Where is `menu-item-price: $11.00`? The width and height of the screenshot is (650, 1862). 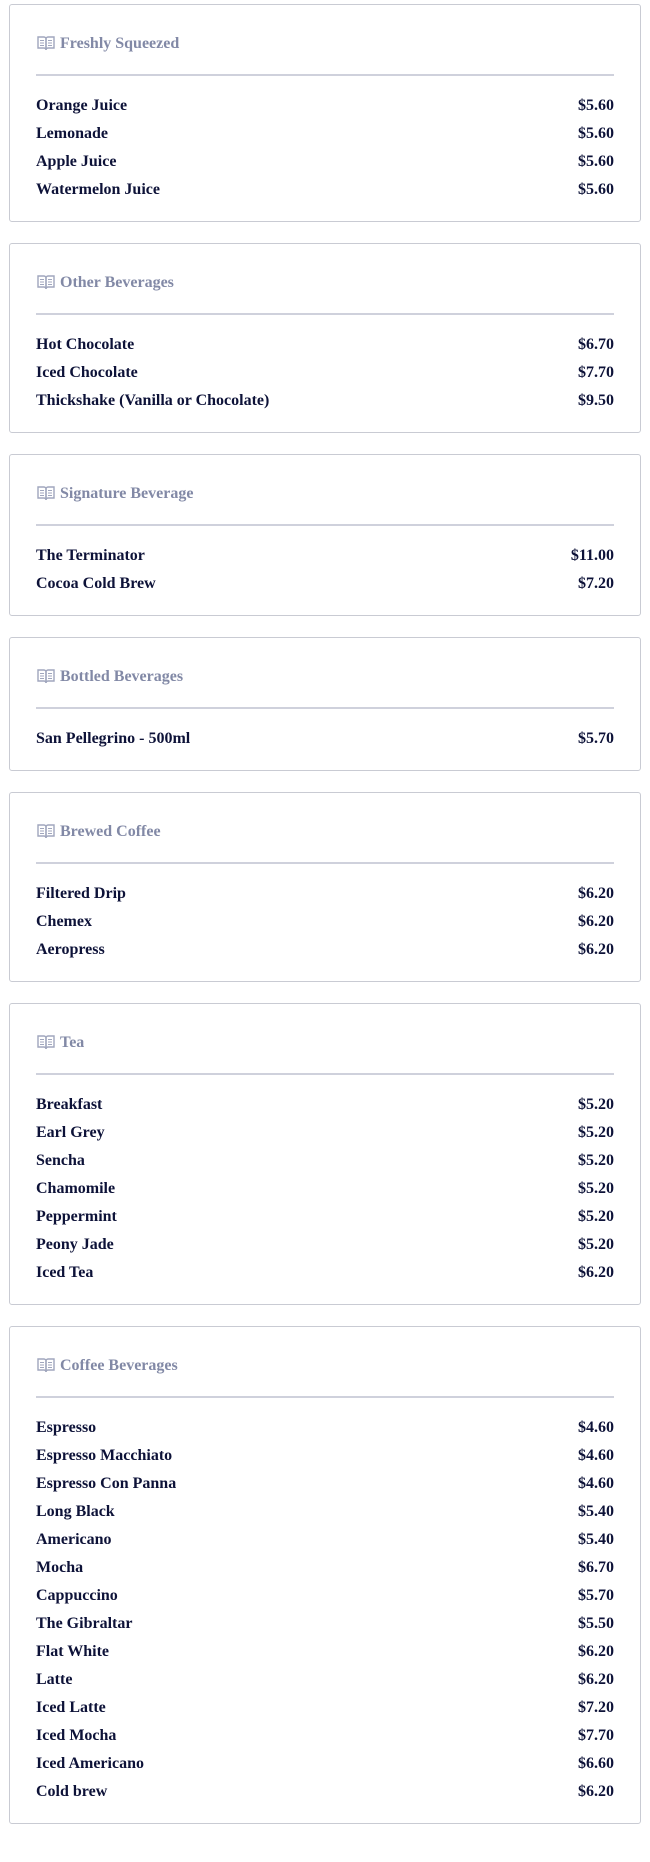
menu-item-price: $11.00 is located at coordinates (592, 555).